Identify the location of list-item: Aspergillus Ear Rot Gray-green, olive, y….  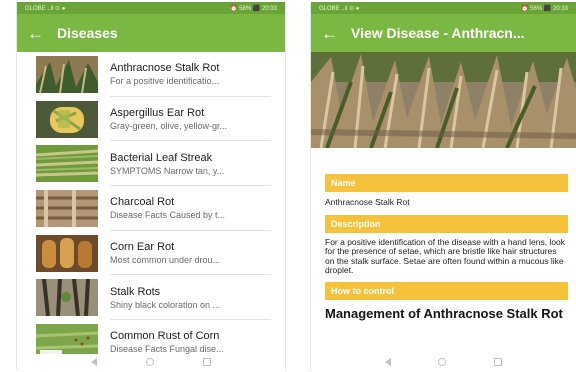
(151, 119).